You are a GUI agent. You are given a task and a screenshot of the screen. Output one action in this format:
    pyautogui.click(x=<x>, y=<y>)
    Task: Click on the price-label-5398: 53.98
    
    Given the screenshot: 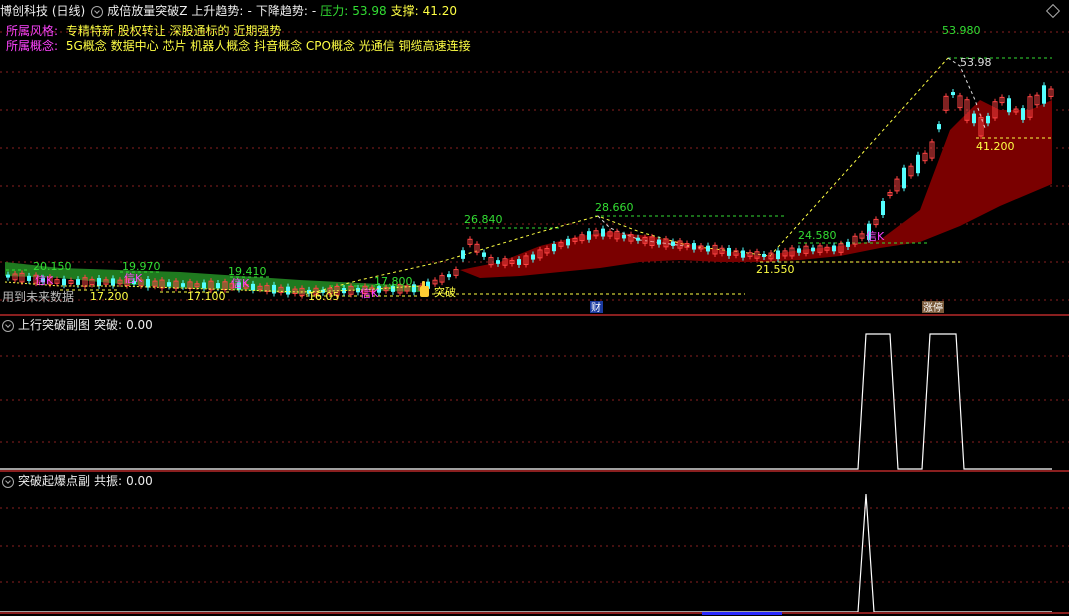 What is the action you would take?
    pyautogui.click(x=976, y=62)
    